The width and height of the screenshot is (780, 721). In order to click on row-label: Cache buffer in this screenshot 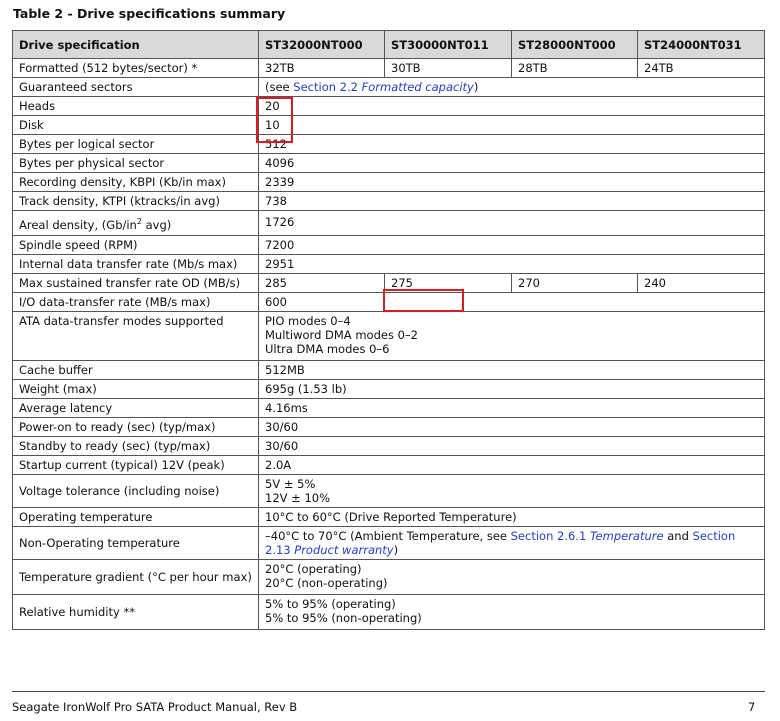, I will do `click(135, 369)`.